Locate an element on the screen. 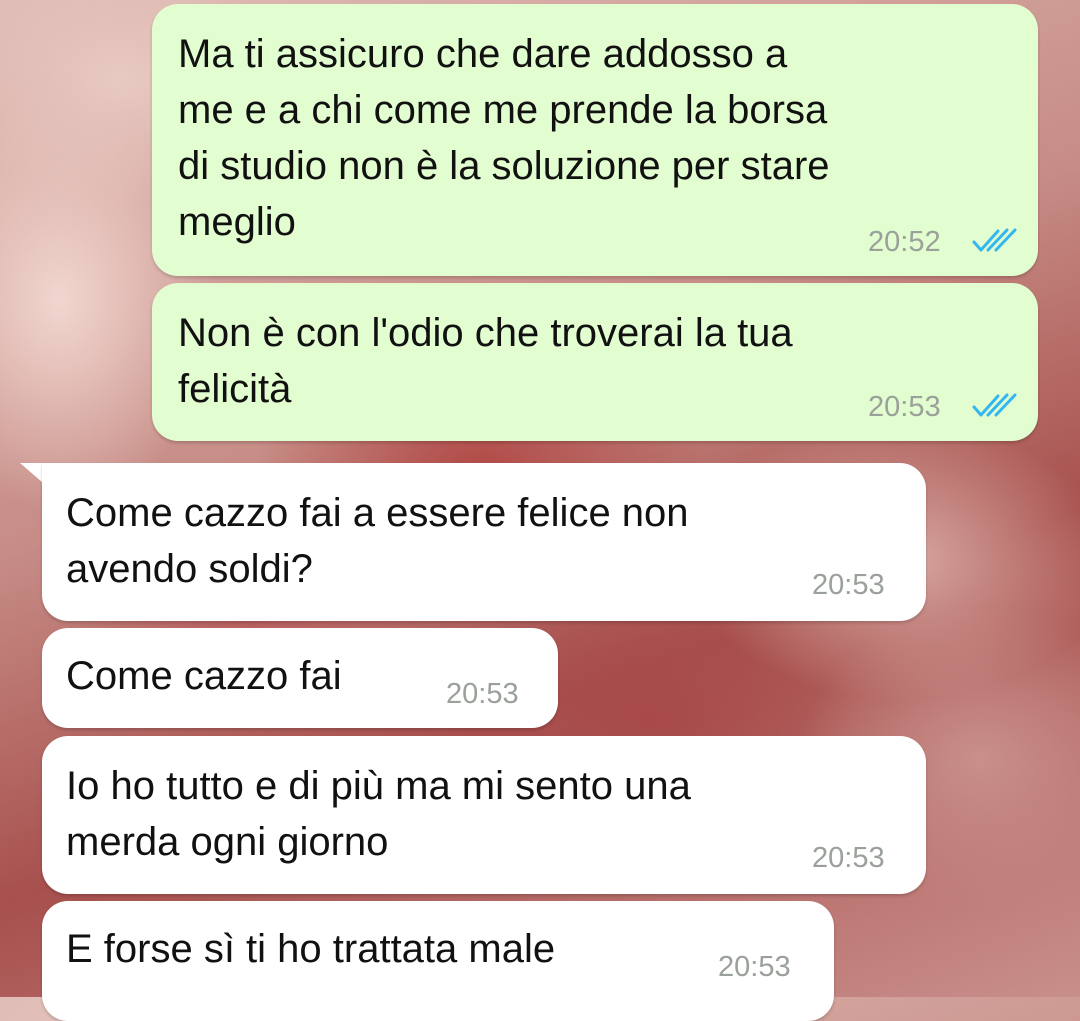 Image resolution: width=1080 pixels, height=1021 pixels. message-bubble-incoming: Come cazzo fai 20:53 is located at coordinates (300, 678).